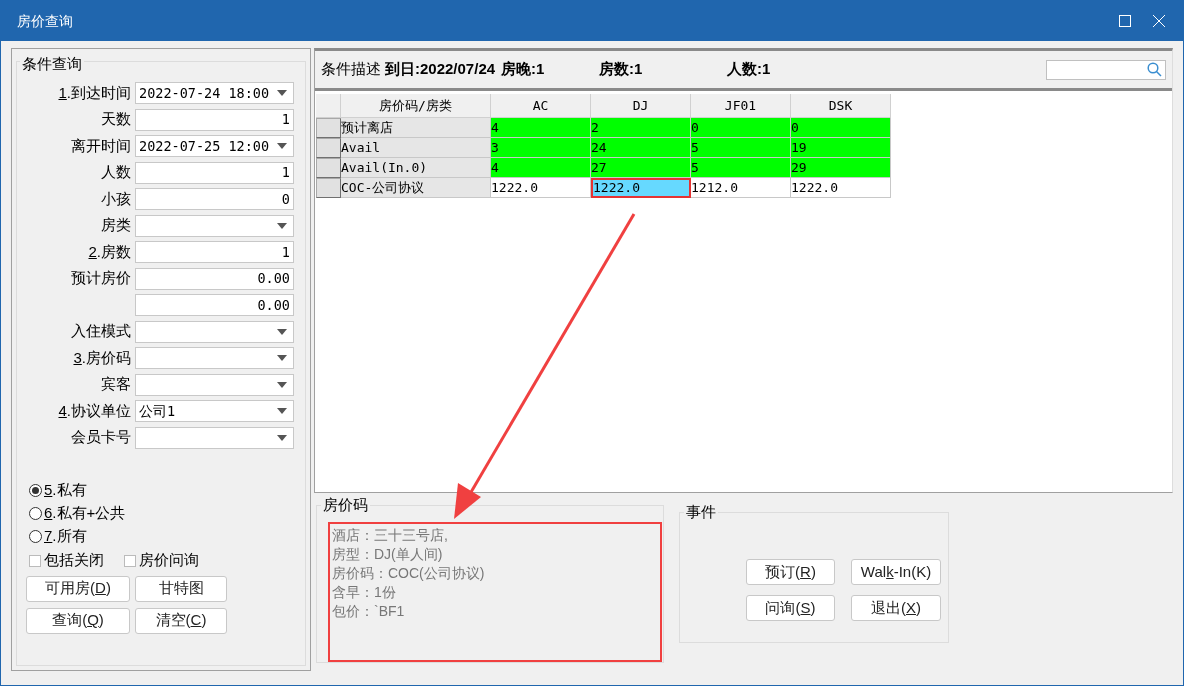 This screenshot has height=686, width=1184. Describe the element at coordinates (345, 505) in the screenshot. I see `group-title: 房价码` at that location.